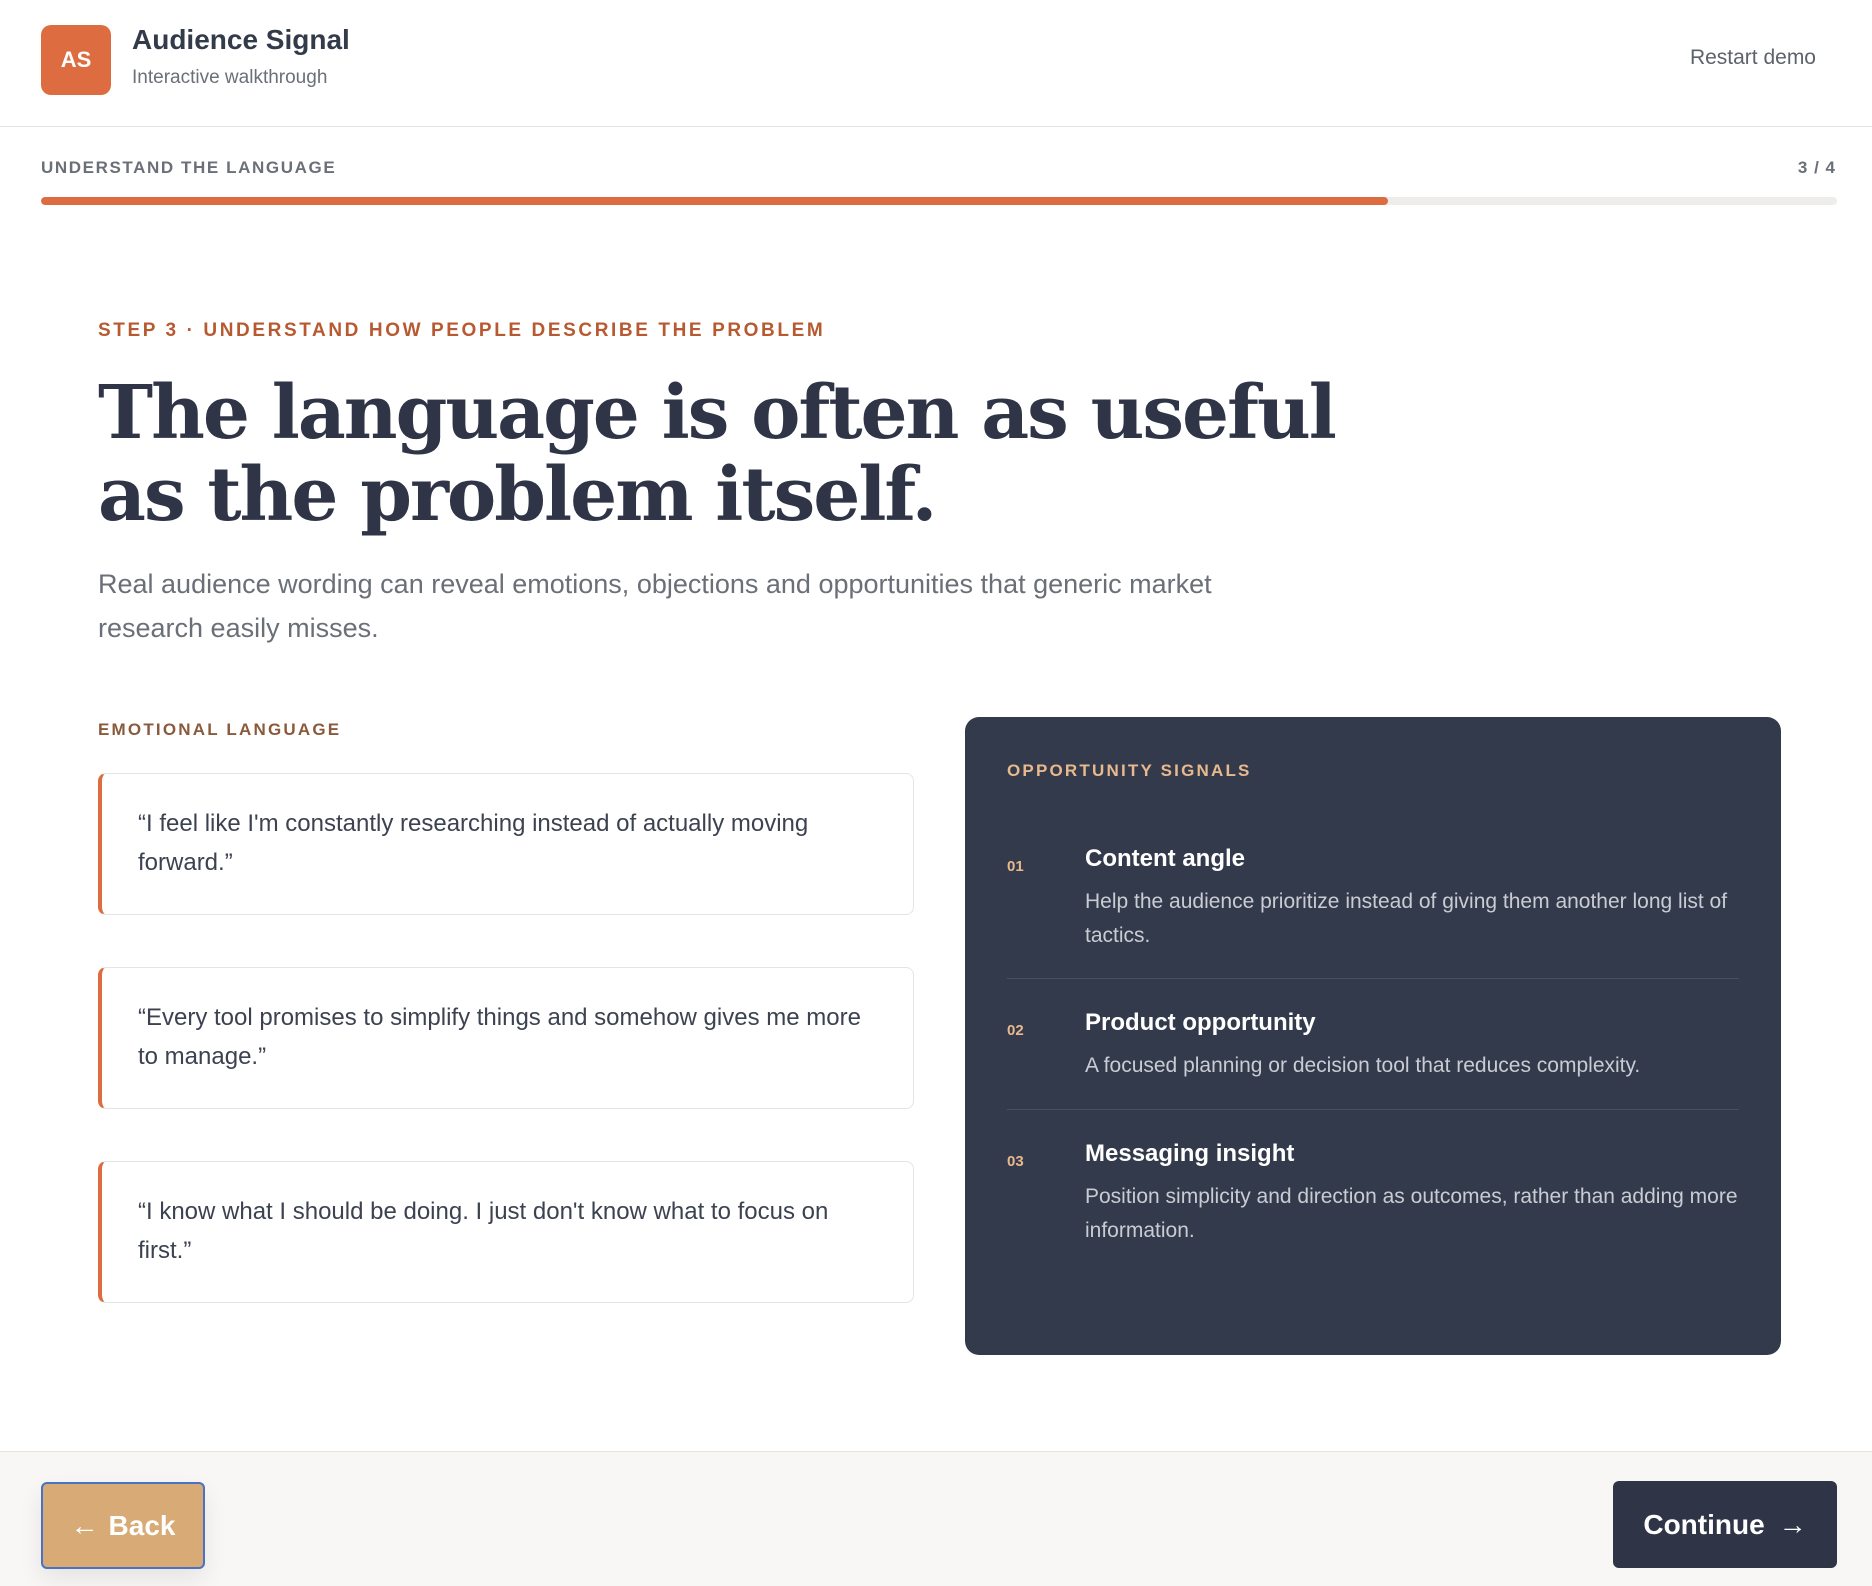  I want to click on signal-title: Messaging insight, so click(1190, 1153).